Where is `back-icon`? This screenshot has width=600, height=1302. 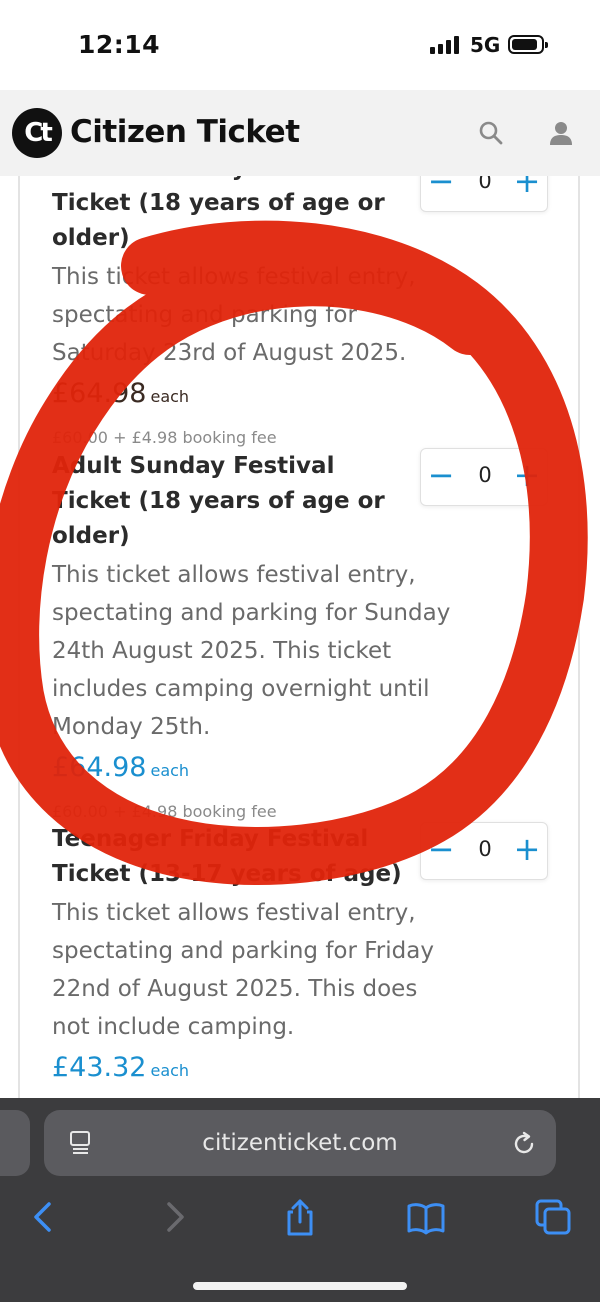 back-icon is located at coordinates (44, 1218).